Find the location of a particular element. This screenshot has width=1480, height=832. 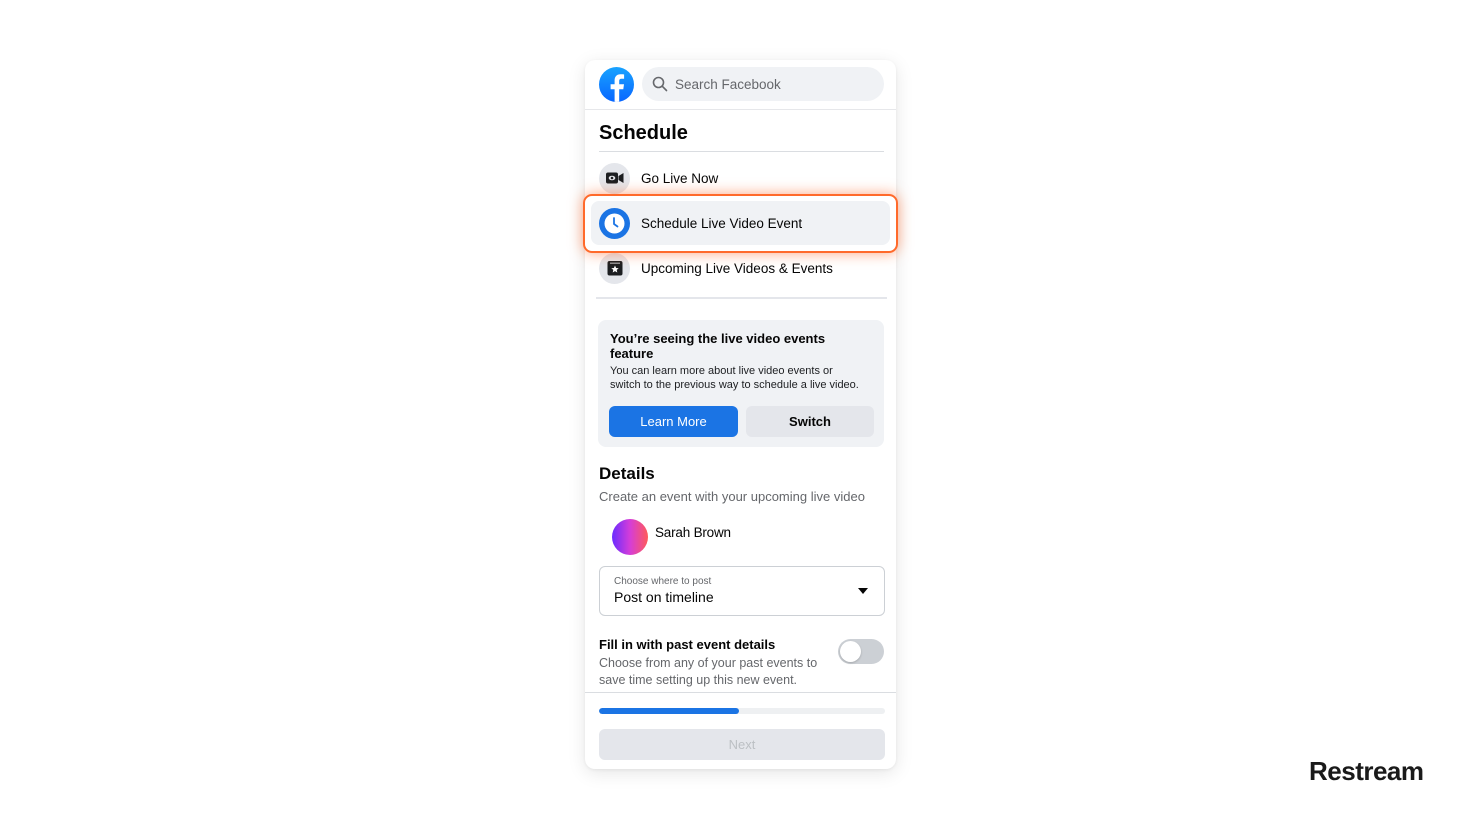

progress-bar is located at coordinates (742, 711).